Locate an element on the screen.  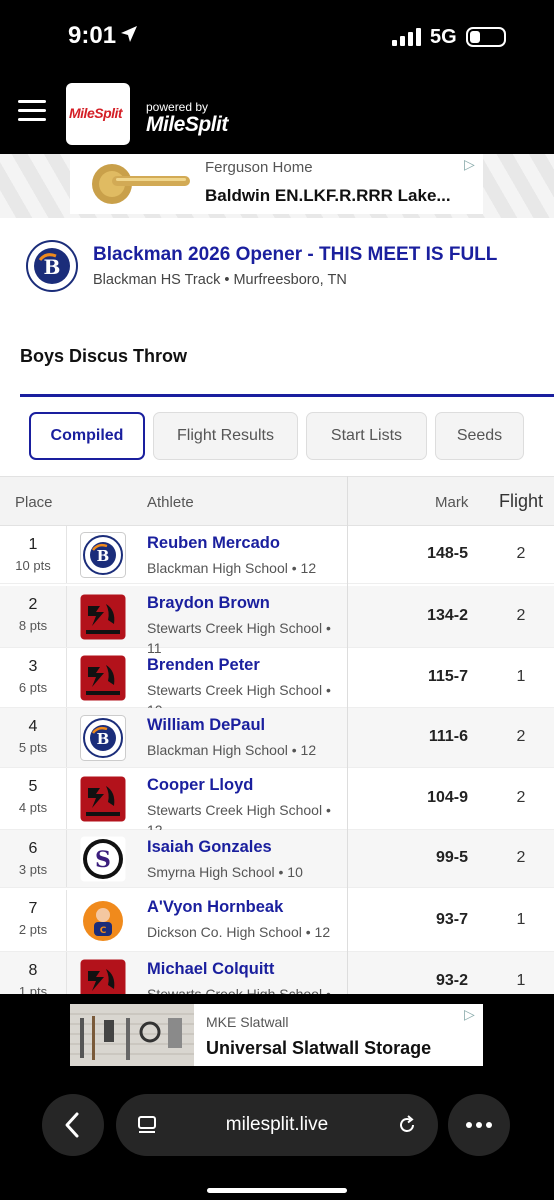
points-value: 6 pts is located at coordinates (33, 687).